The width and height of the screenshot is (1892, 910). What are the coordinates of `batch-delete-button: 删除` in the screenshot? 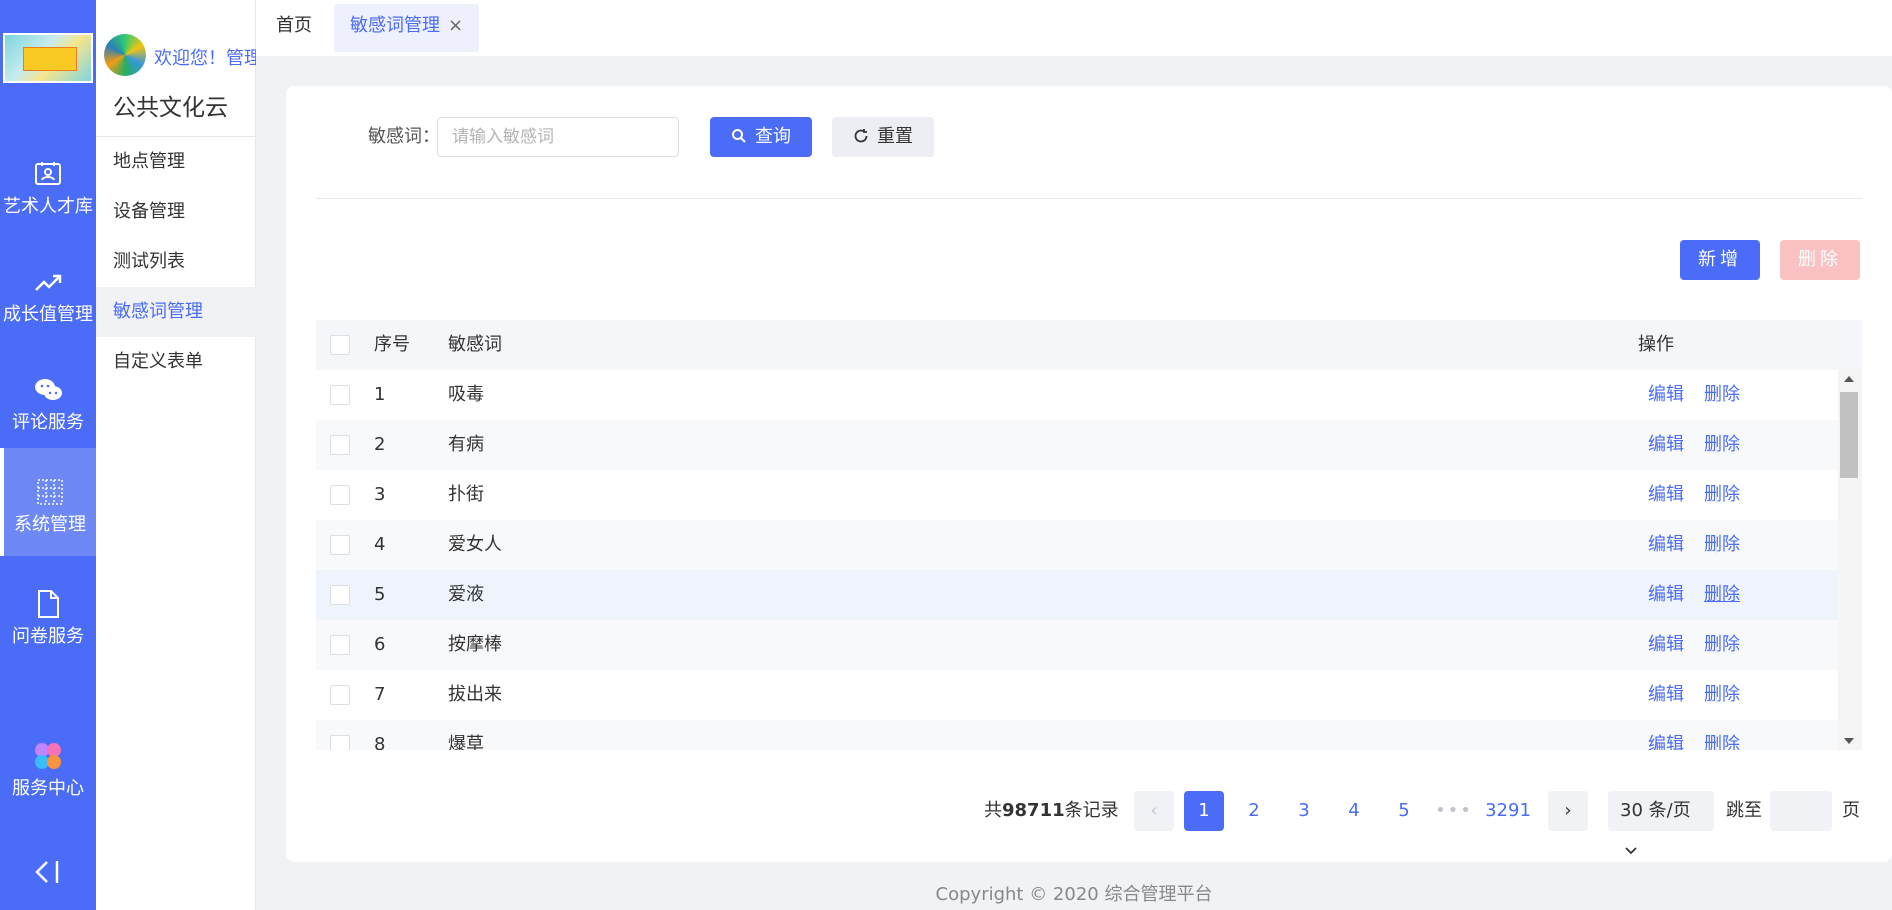 It's located at (1820, 260).